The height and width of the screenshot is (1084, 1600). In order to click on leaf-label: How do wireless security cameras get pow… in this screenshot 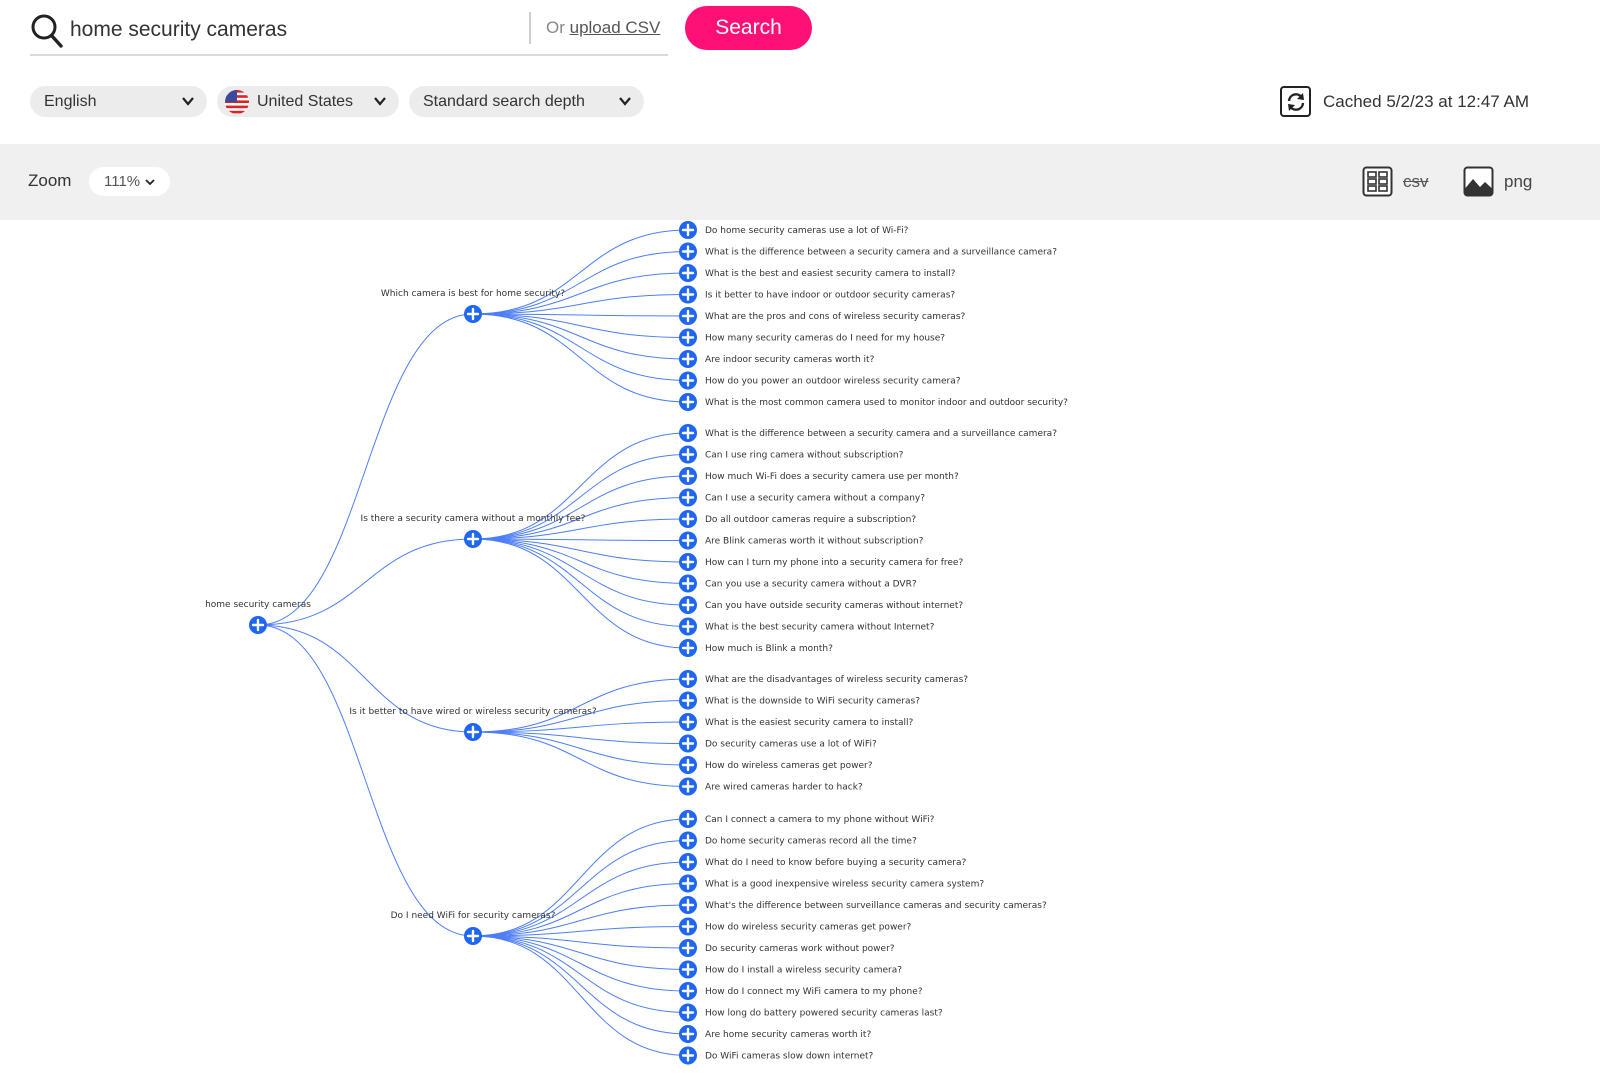, I will do `click(808, 928)`.